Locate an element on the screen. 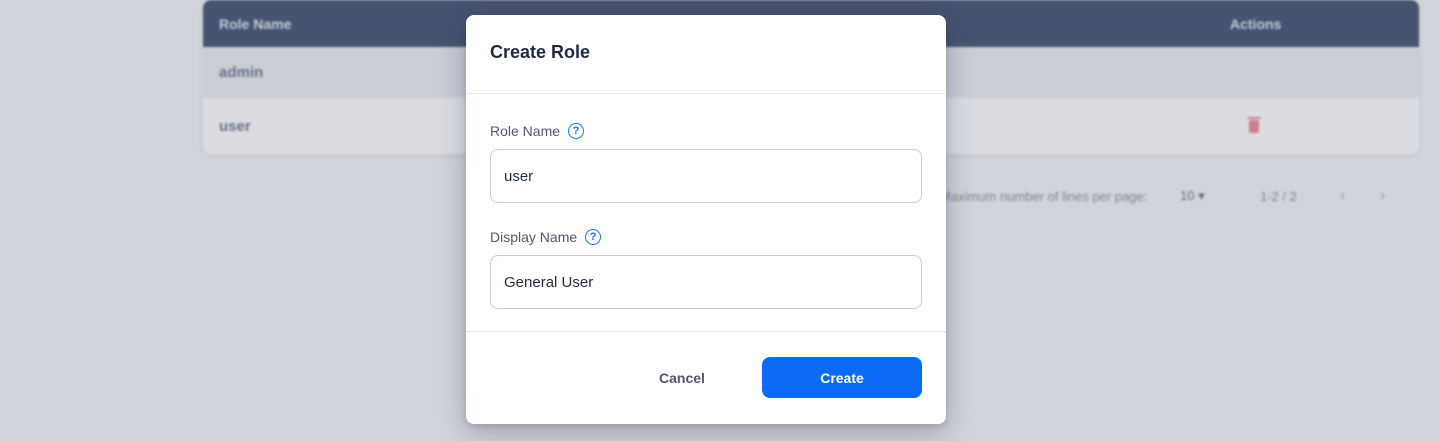 The image size is (1440, 441). display-name-label-row: Display Name ? is located at coordinates (706, 237).